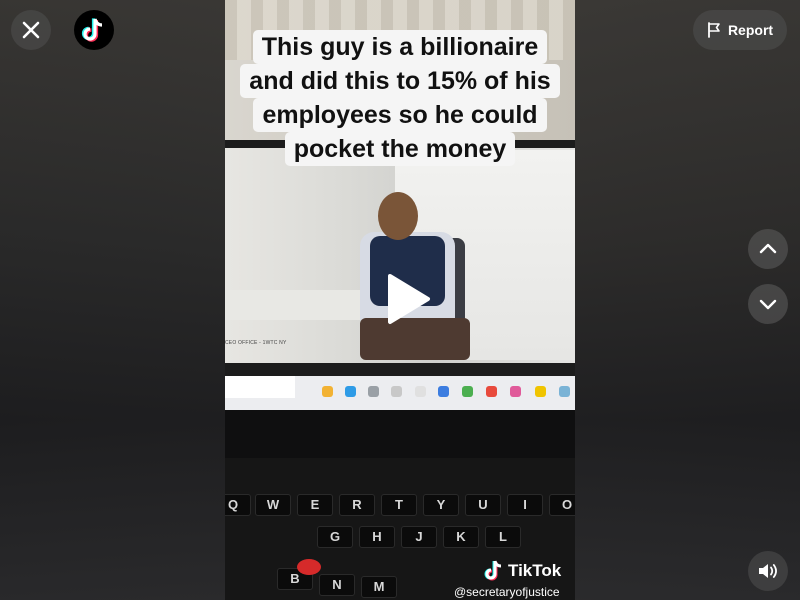  I want to click on keyboard-key: I, so click(525, 505).